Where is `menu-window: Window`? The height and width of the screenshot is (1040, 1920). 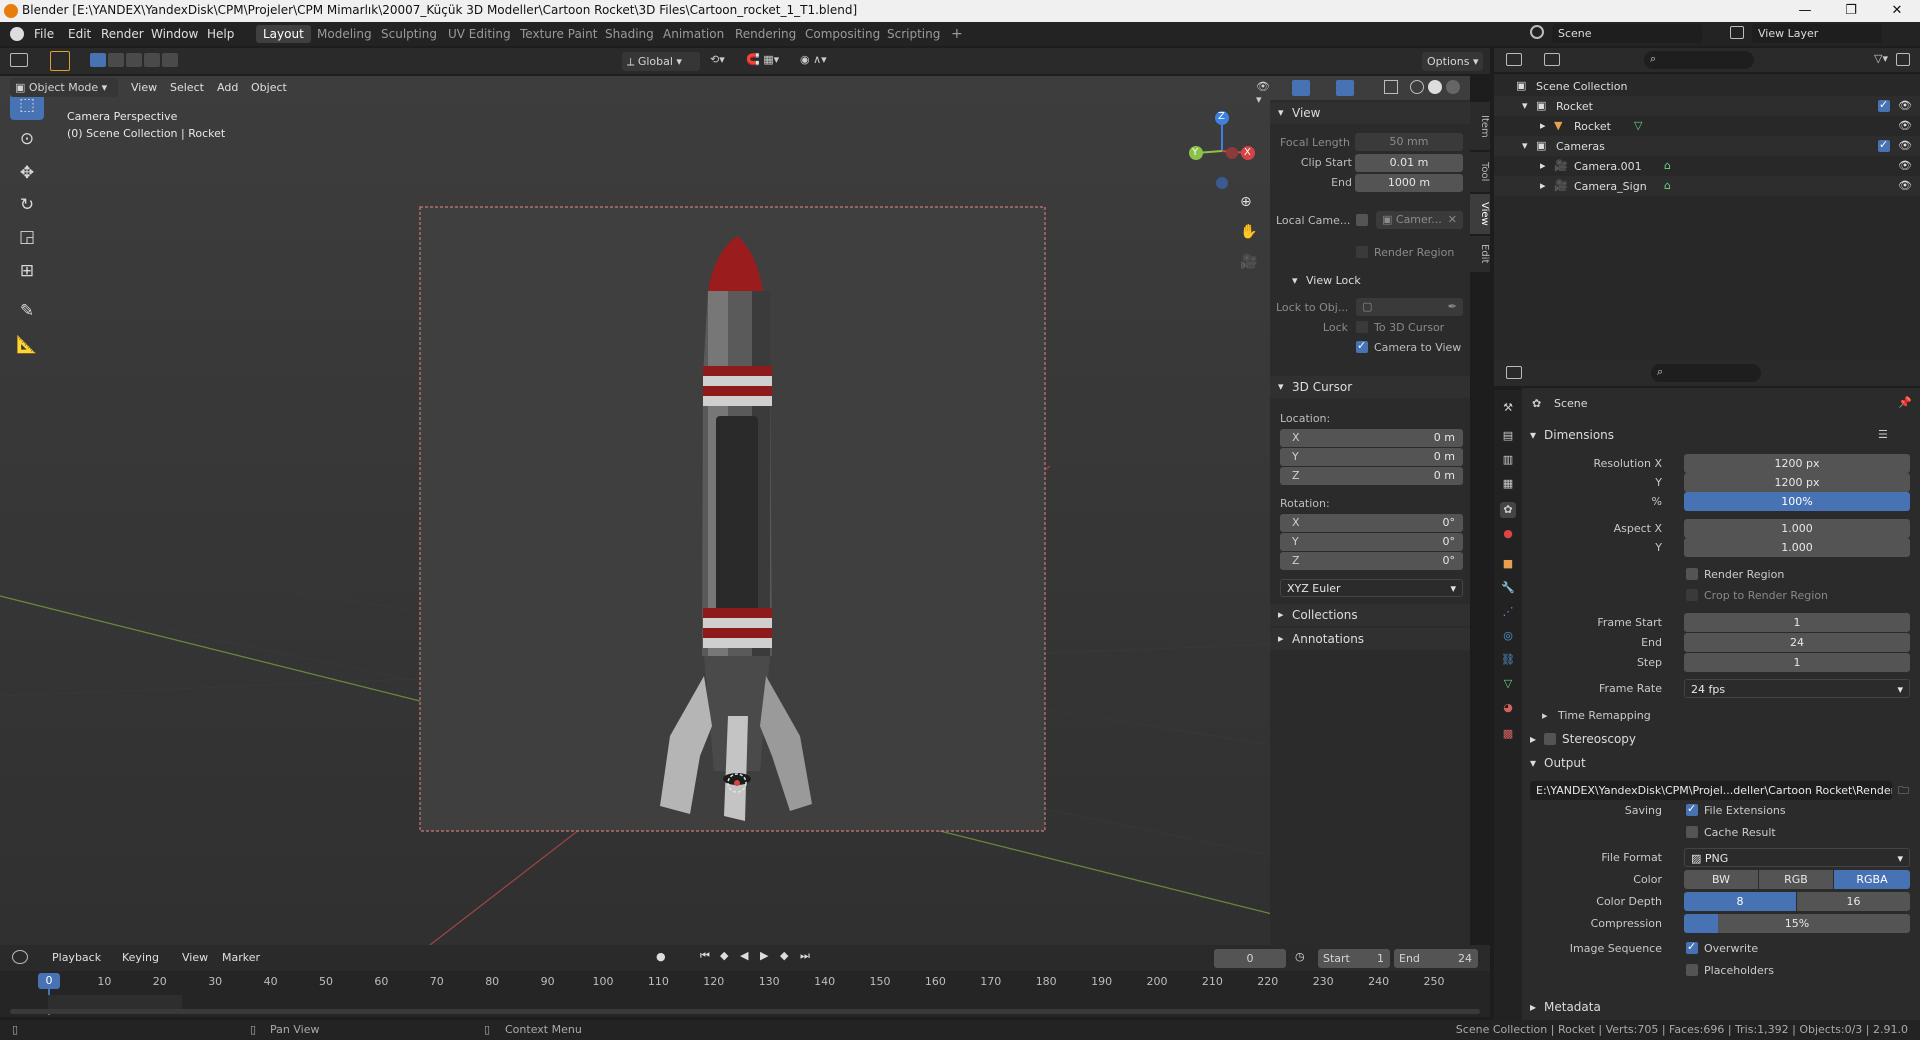
menu-window: Window is located at coordinates (174, 34).